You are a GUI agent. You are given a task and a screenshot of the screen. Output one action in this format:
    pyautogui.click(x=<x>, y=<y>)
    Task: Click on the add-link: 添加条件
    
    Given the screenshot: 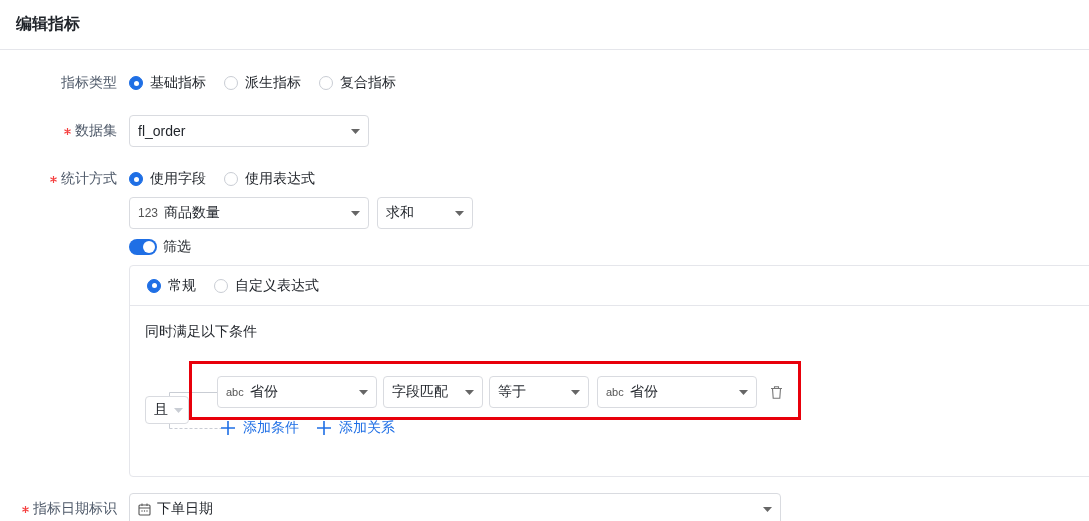 What is the action you would take?
    pyautogui.click(x=260, y=428)
    